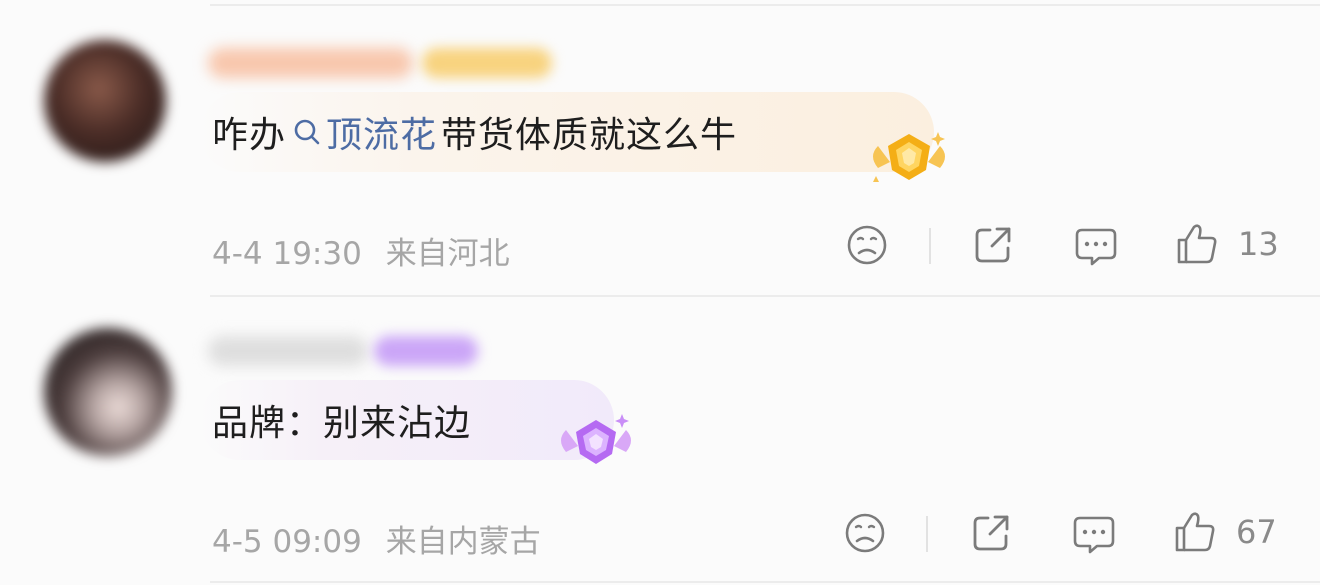  I want to click on purple-medal-icon, so click(596, 439).